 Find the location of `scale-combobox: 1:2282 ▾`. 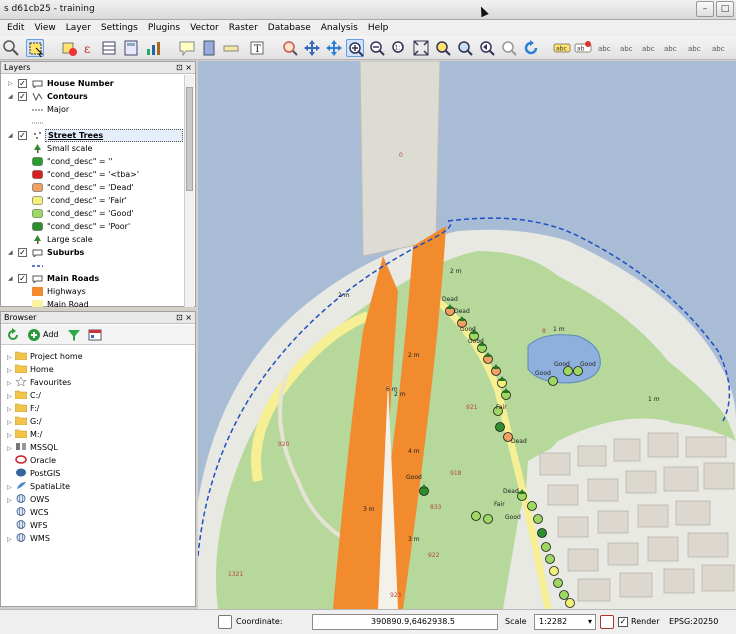

scale-combobox: 1:2282 ▾ is located at coordinates (565, 622).